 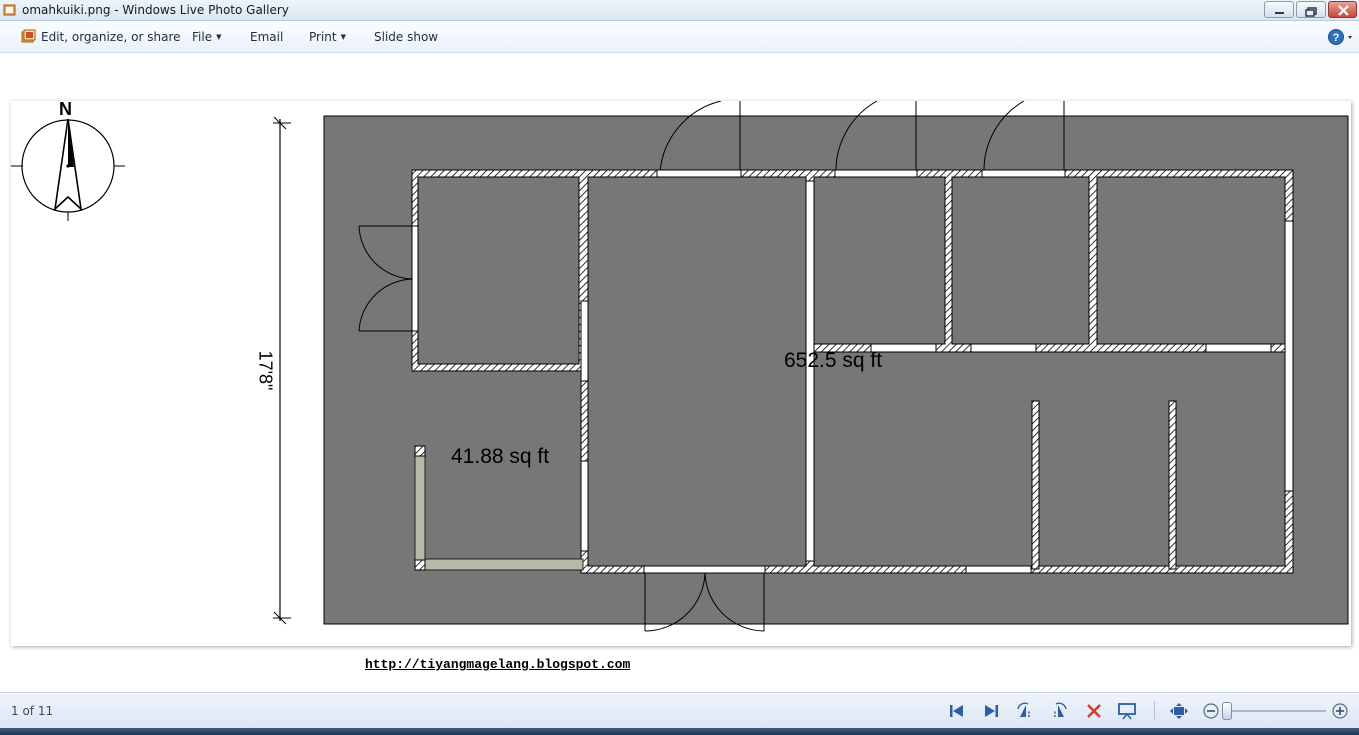 What do you see at coordinates (497, 664) in the screenshot?
I see `blog-link: http://tiyangmagelang.blogspot.com` at bounding box center [497, 664].